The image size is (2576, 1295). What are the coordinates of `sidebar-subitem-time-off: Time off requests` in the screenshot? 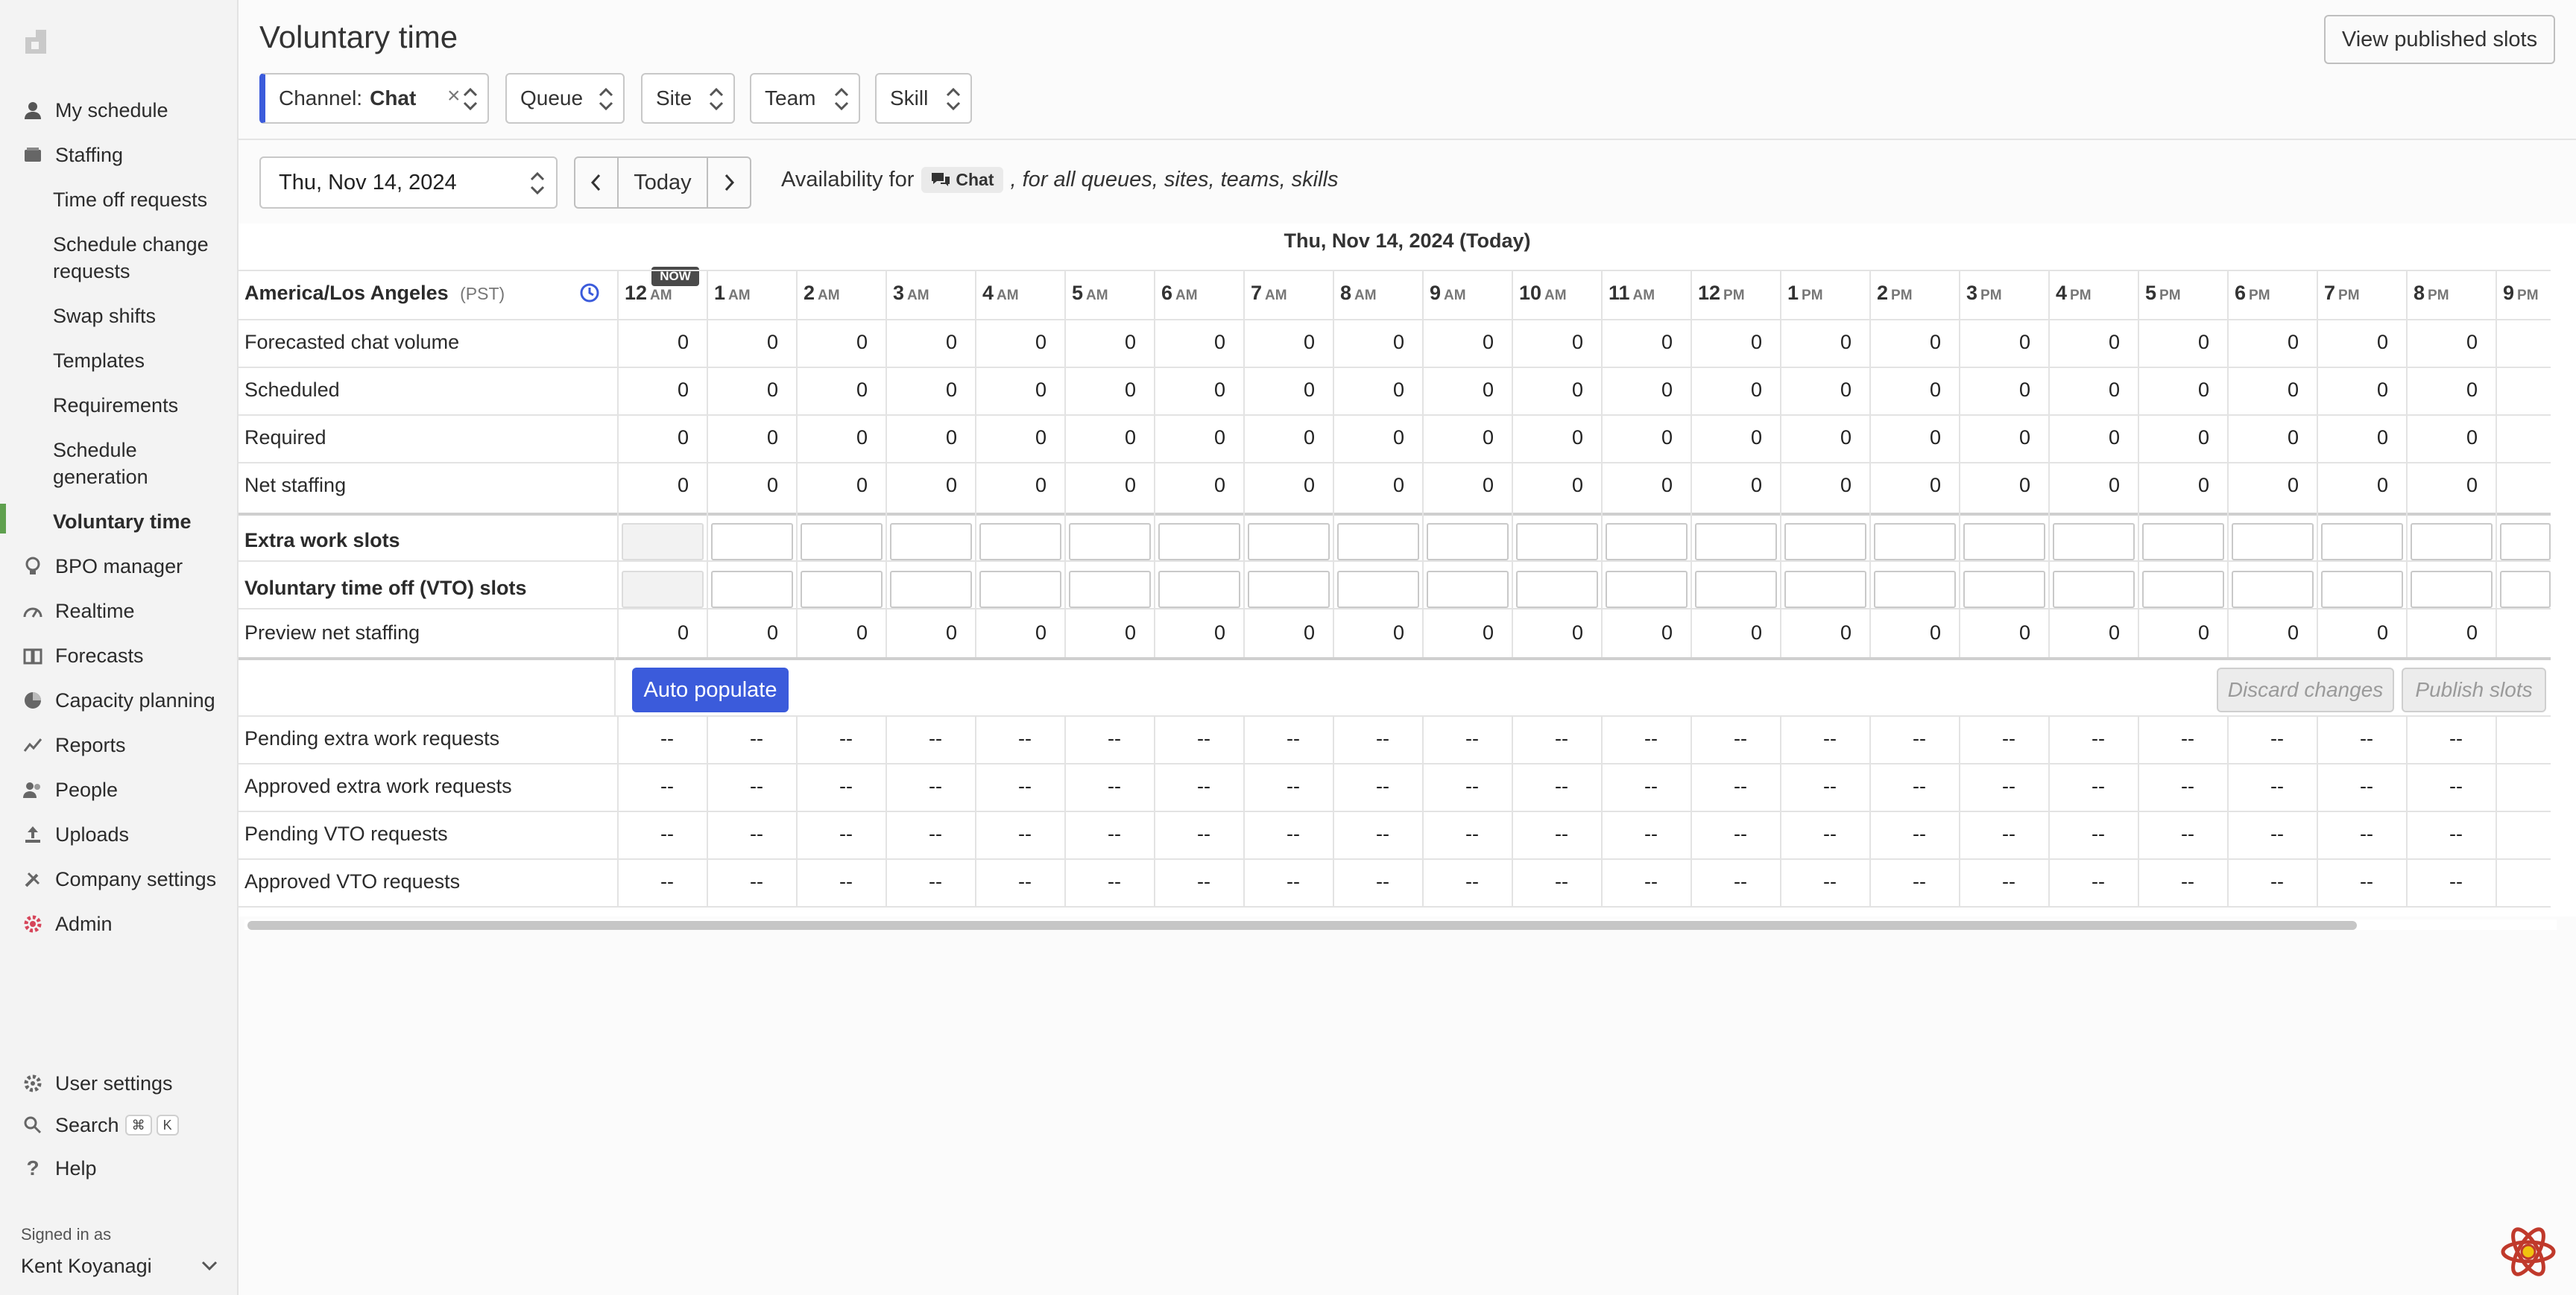 It's located at (138, 199).